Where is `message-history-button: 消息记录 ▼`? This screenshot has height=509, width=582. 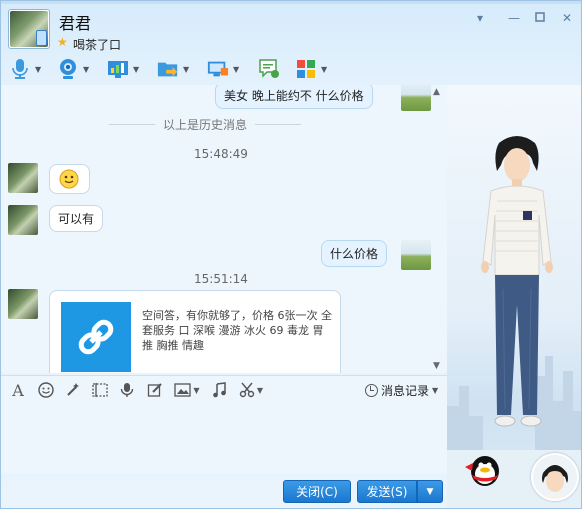 message-history-button: 消息记录 ▼ is located at coordinates (401, 390).